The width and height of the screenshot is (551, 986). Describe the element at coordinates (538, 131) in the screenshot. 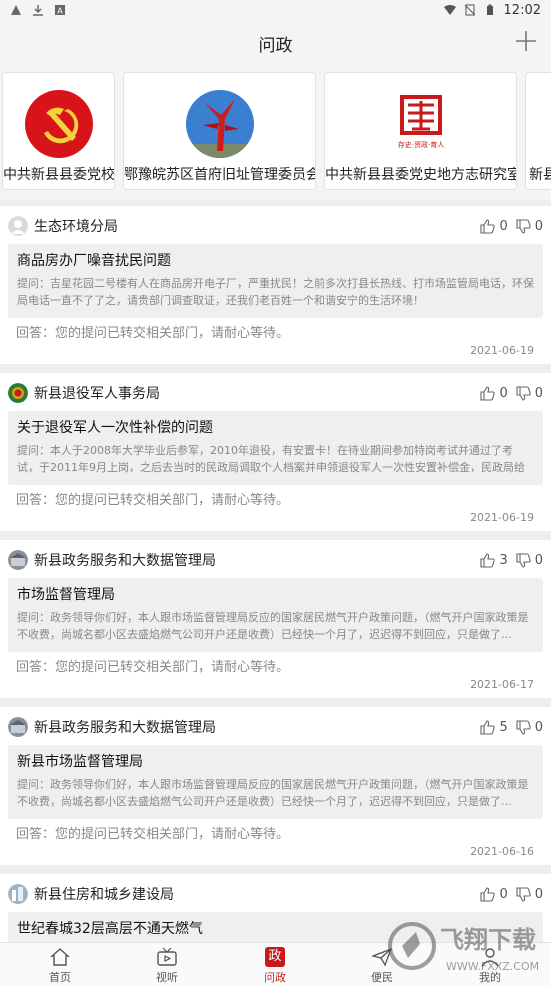

I see `org-card-partial: 新县` at that location.